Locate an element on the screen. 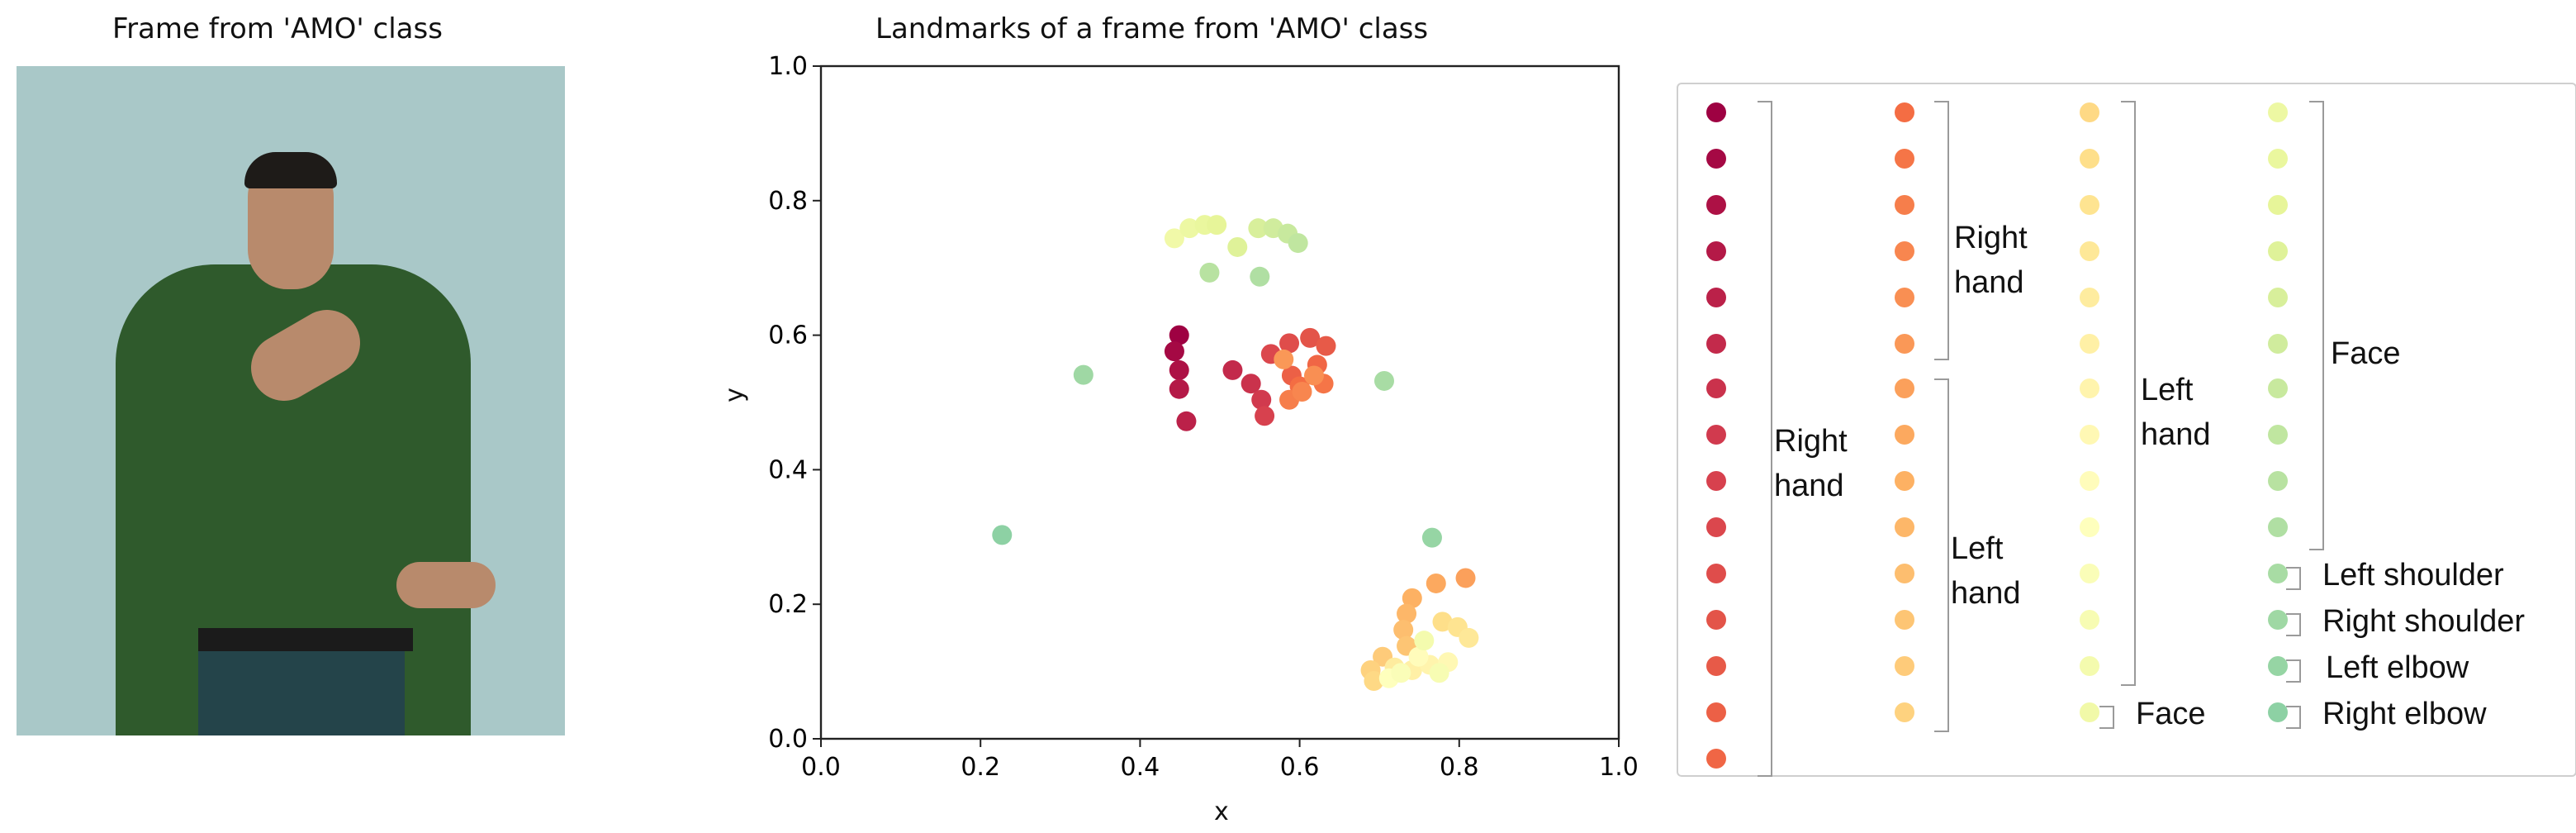  legend-label-left-hand-2: Left hand is located at coordinates (2176, 413).